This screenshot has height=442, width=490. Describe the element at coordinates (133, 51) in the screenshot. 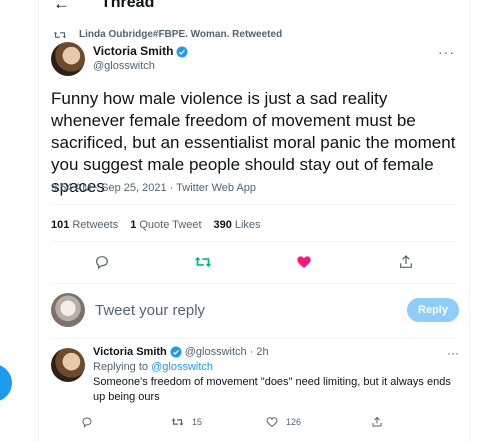

I see `author-name-text: Victoria Smith` at that location.